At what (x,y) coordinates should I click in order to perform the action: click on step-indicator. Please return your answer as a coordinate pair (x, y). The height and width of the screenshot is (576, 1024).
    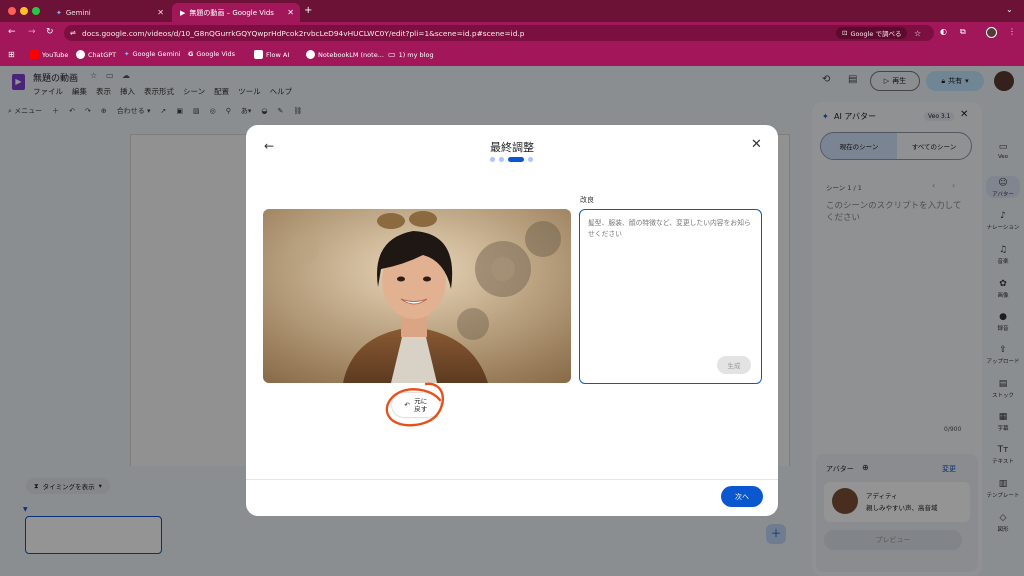
    Looking at the image, I should click on (511, 159).